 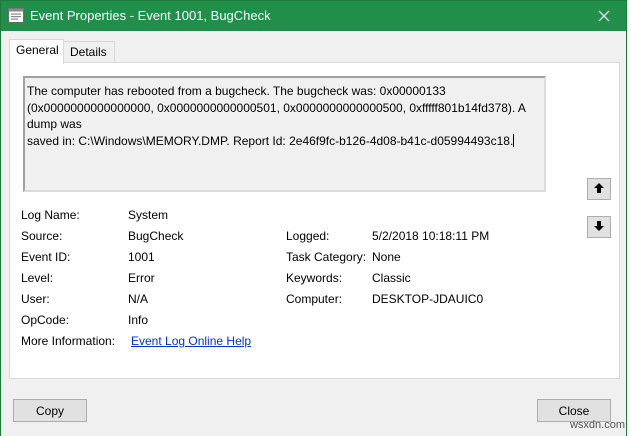 What do you see at coordinates (386, 257) in the screenshot?
I see `task-category-value: None` at bounding box center [386, 257].